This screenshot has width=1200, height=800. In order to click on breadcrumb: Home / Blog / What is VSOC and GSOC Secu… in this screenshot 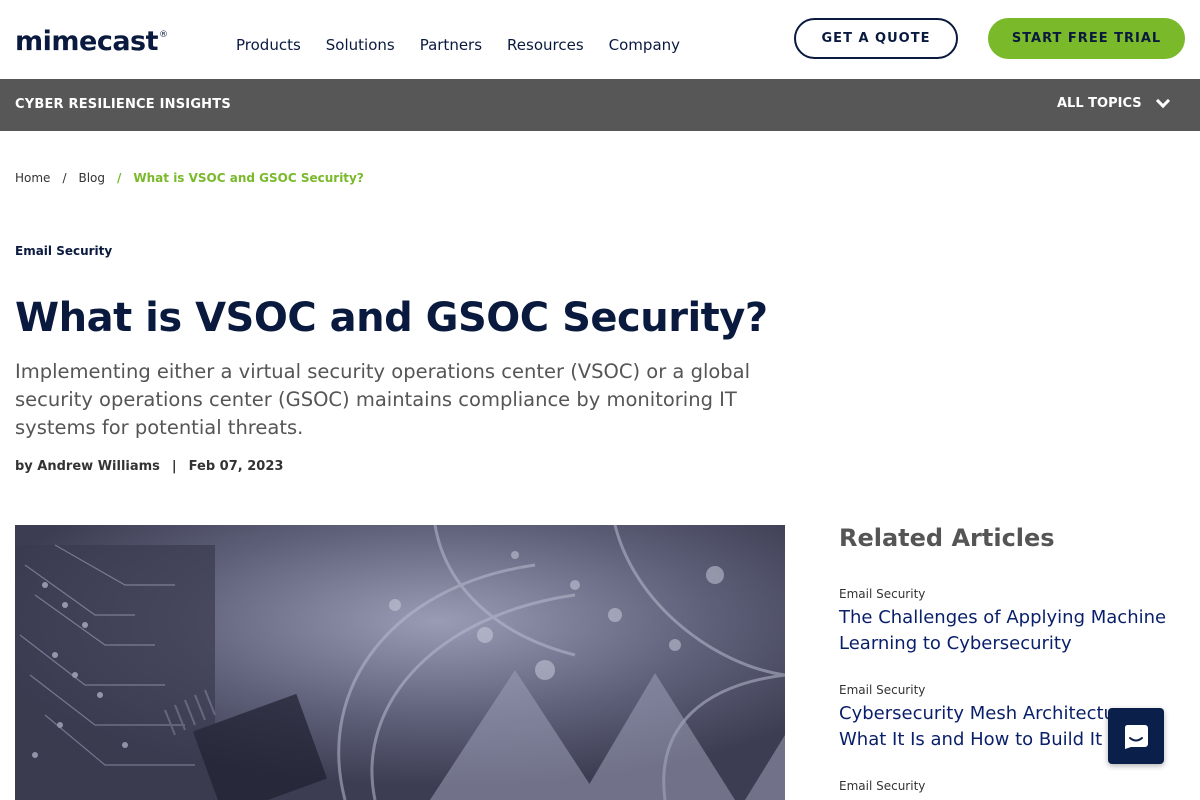, I will do `click(189, 178)`.